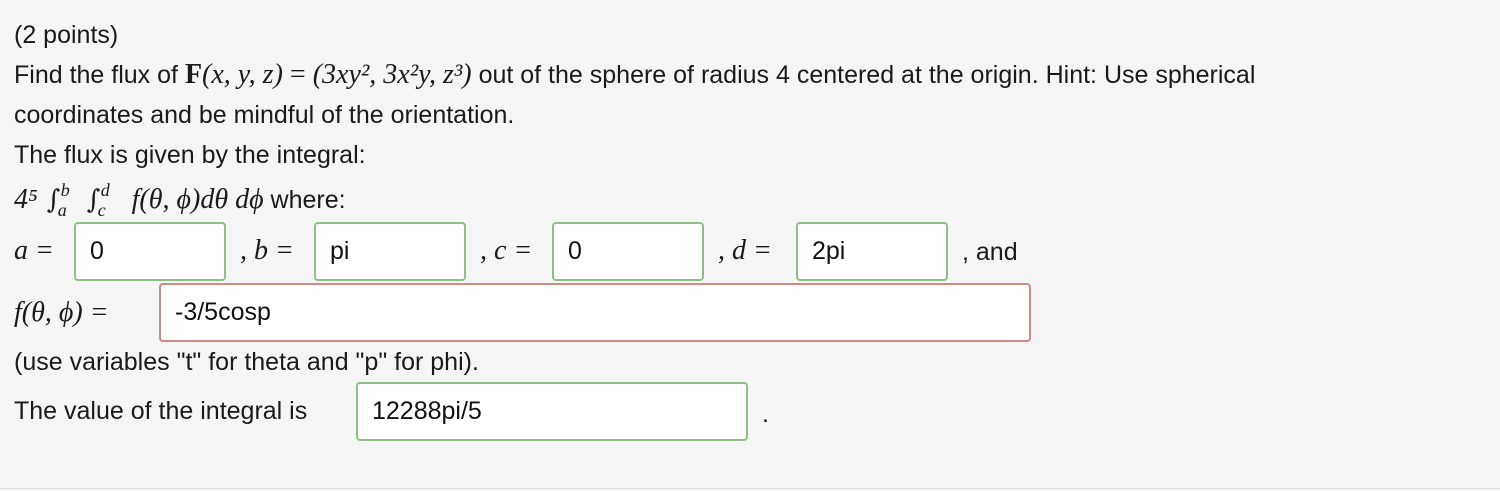 The image size is (1500, 491). I want to click on statement-prefix: Find the flux of, so click(96, 75).